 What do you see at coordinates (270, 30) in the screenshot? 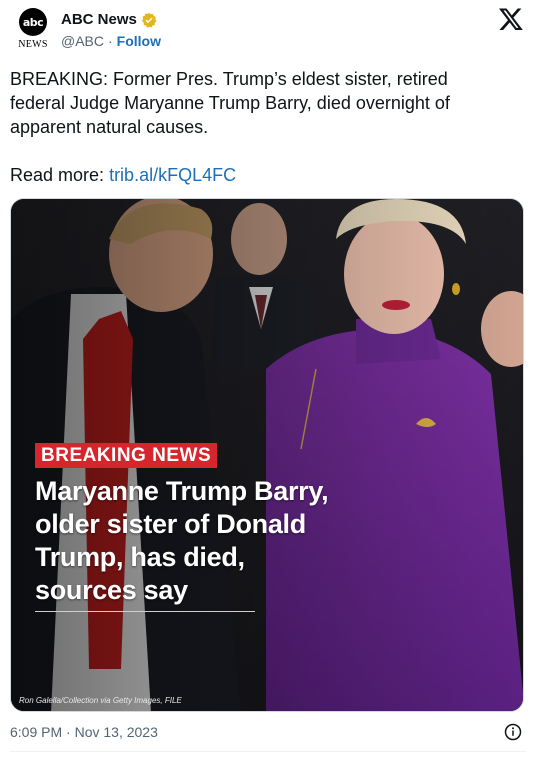
I see `tweet-header: abc NEWS ABC News @ABC · Follow` at bounding box center [270, 30].